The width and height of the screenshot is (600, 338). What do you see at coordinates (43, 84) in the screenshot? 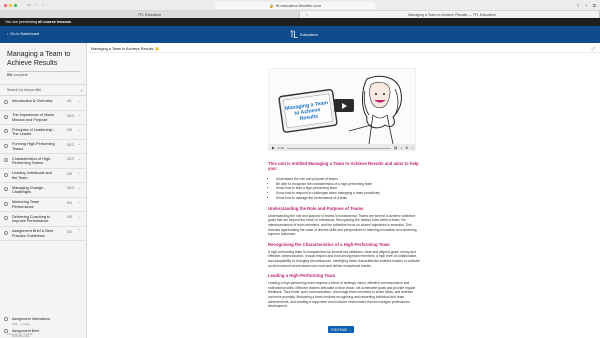
I see `divider` at bounding box center [43, 84].